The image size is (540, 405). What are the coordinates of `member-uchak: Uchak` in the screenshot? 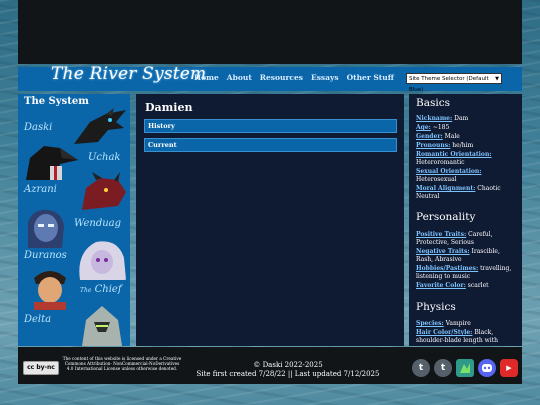 It's located at (104, 157).